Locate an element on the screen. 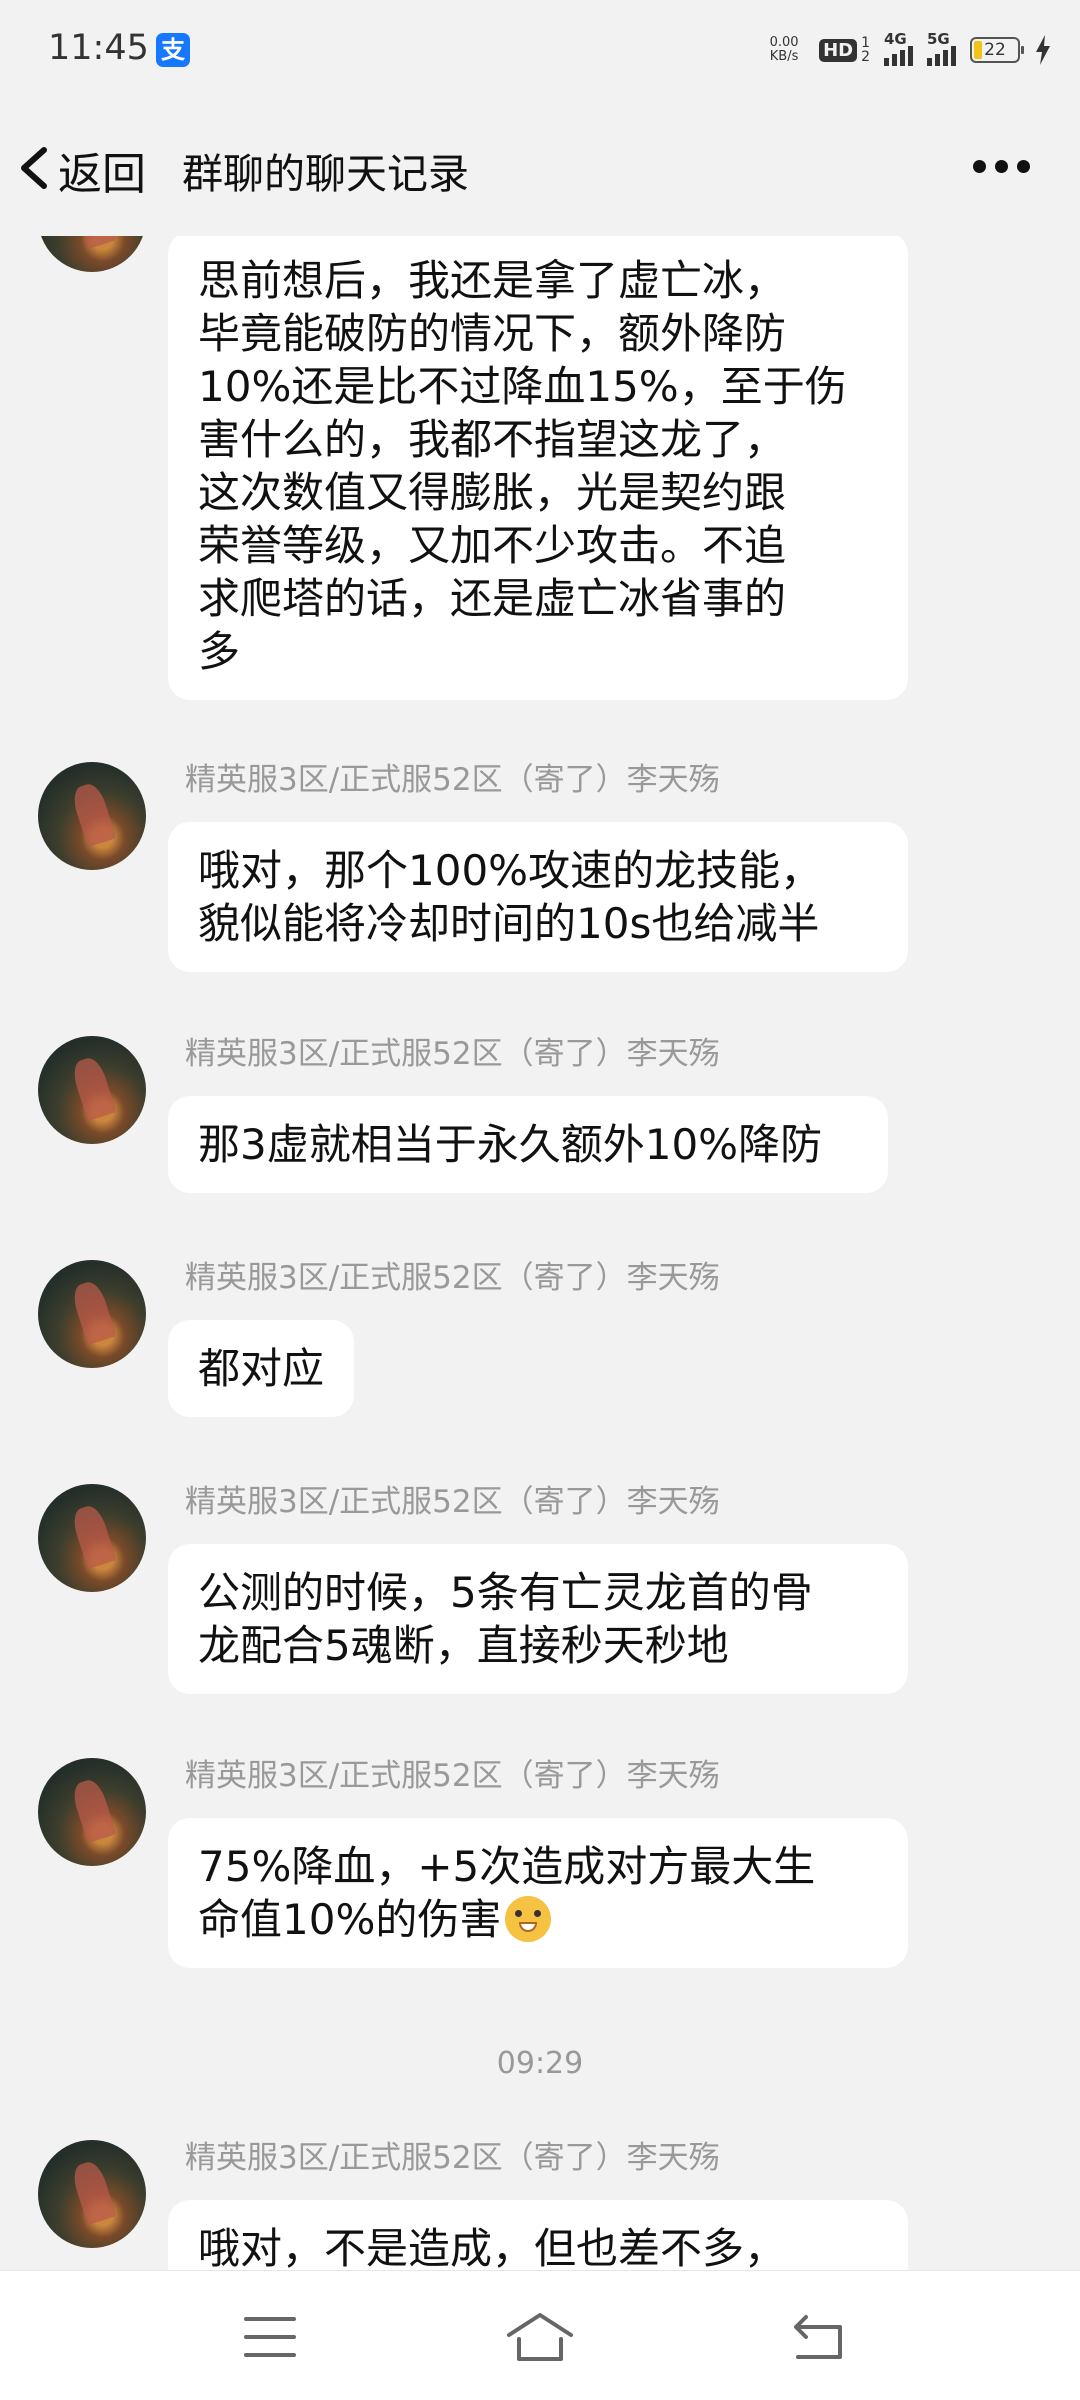  message-bubble: 哦对，那个100%攻速的龙技能， 貌似能将冷却时间的10s也给减半 is located at coordinates (538, 897).